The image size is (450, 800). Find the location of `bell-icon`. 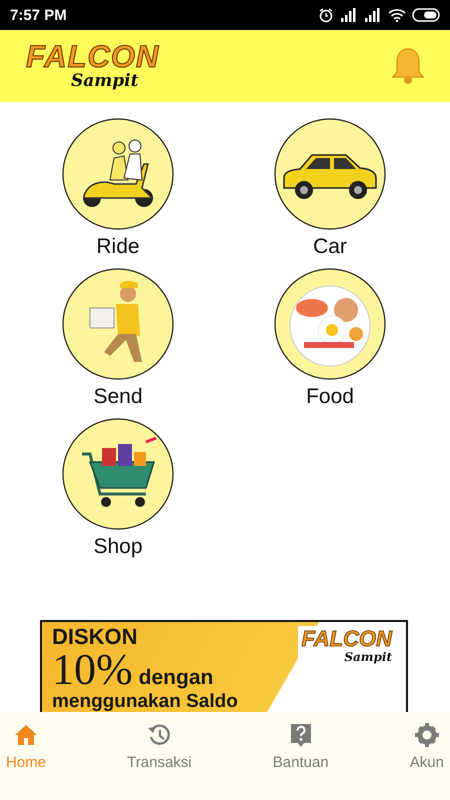

bell-icon is located at coordinates (408, 66).